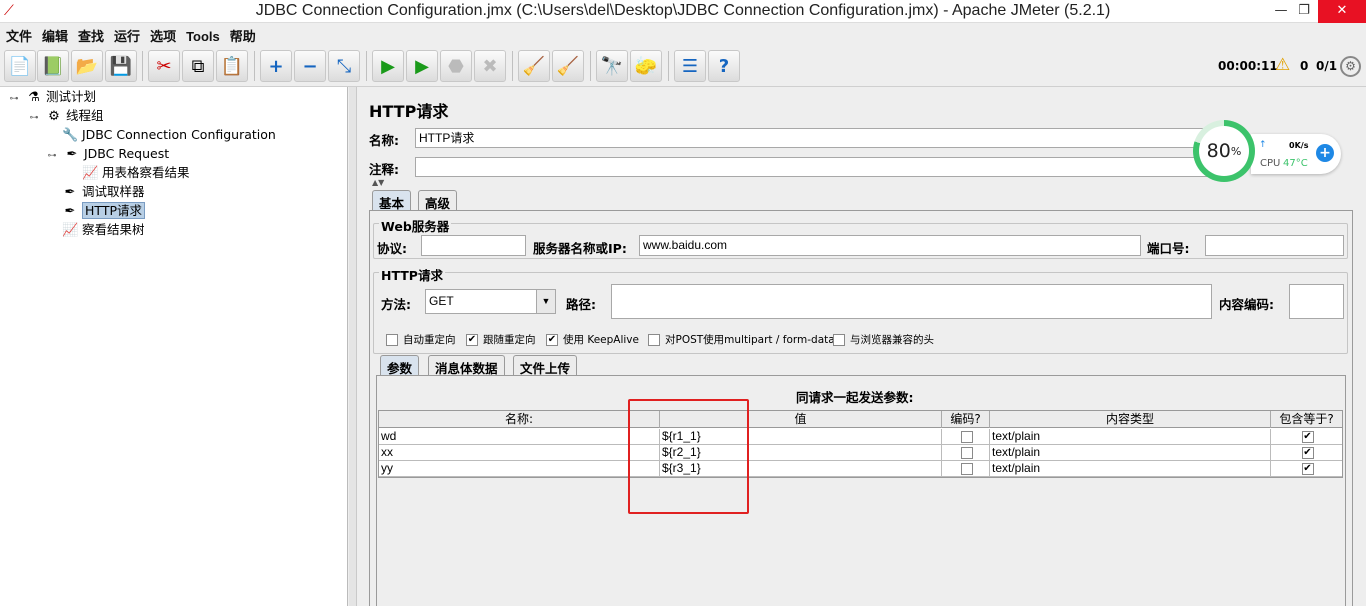 The height and width of the screenshot is (606, 1366). I want to click on toggle-icon: ⤡, so click(344, 66).